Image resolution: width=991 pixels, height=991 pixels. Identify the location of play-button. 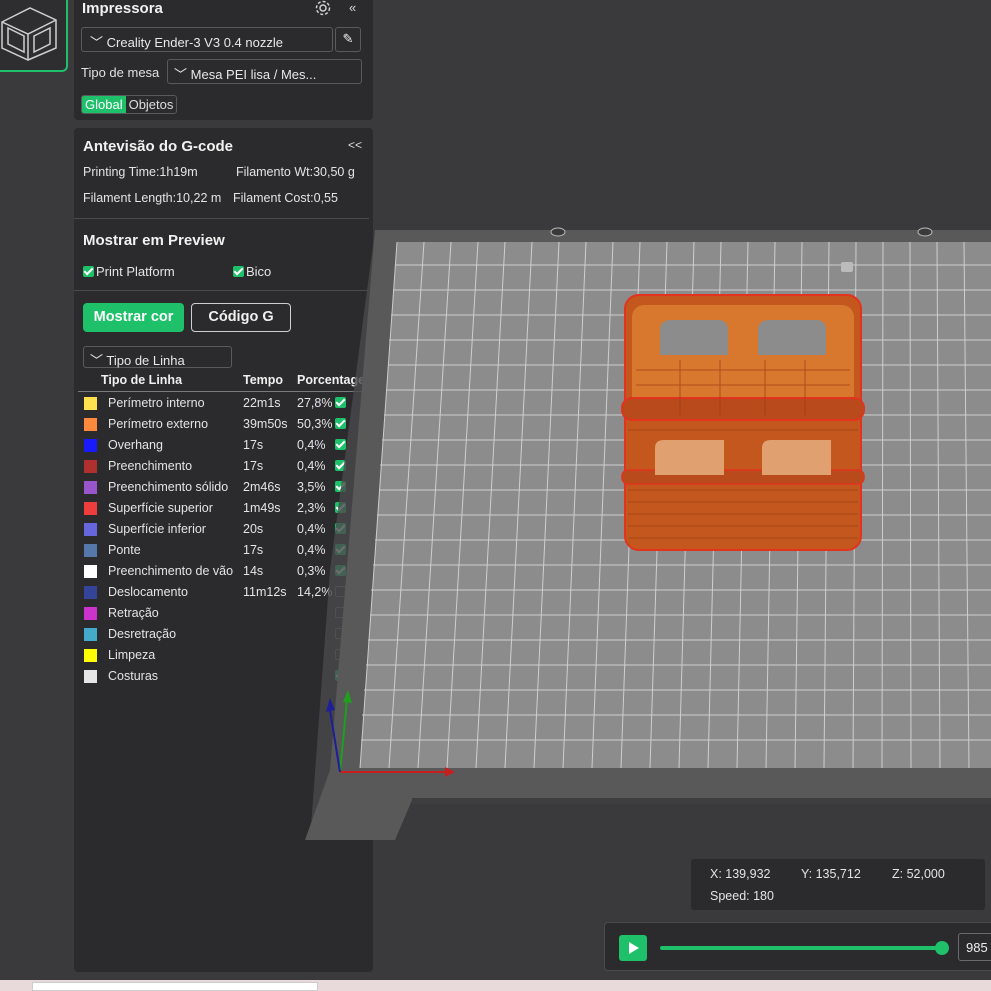
(633, 948).